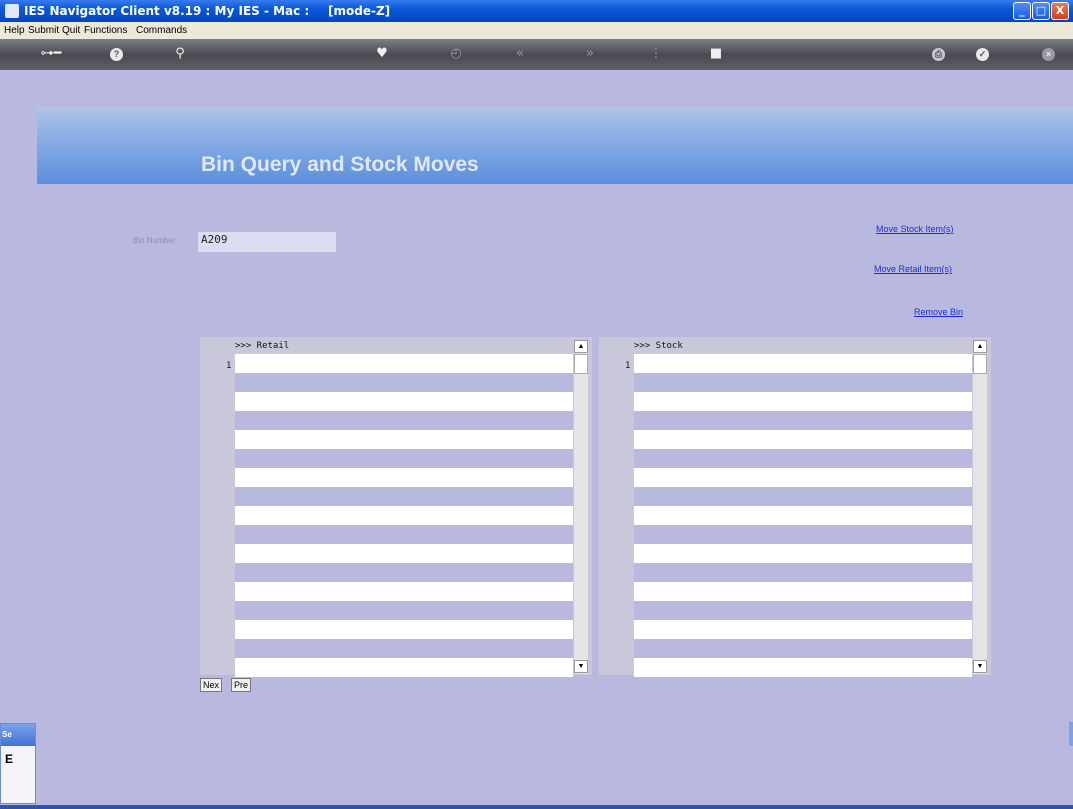 The height and width of the screenshot is (809, 1073). What do you see at coordinates (18, 763) in the screenshot?
I see `side-panel: Se E` at bounding box center [18, 763].